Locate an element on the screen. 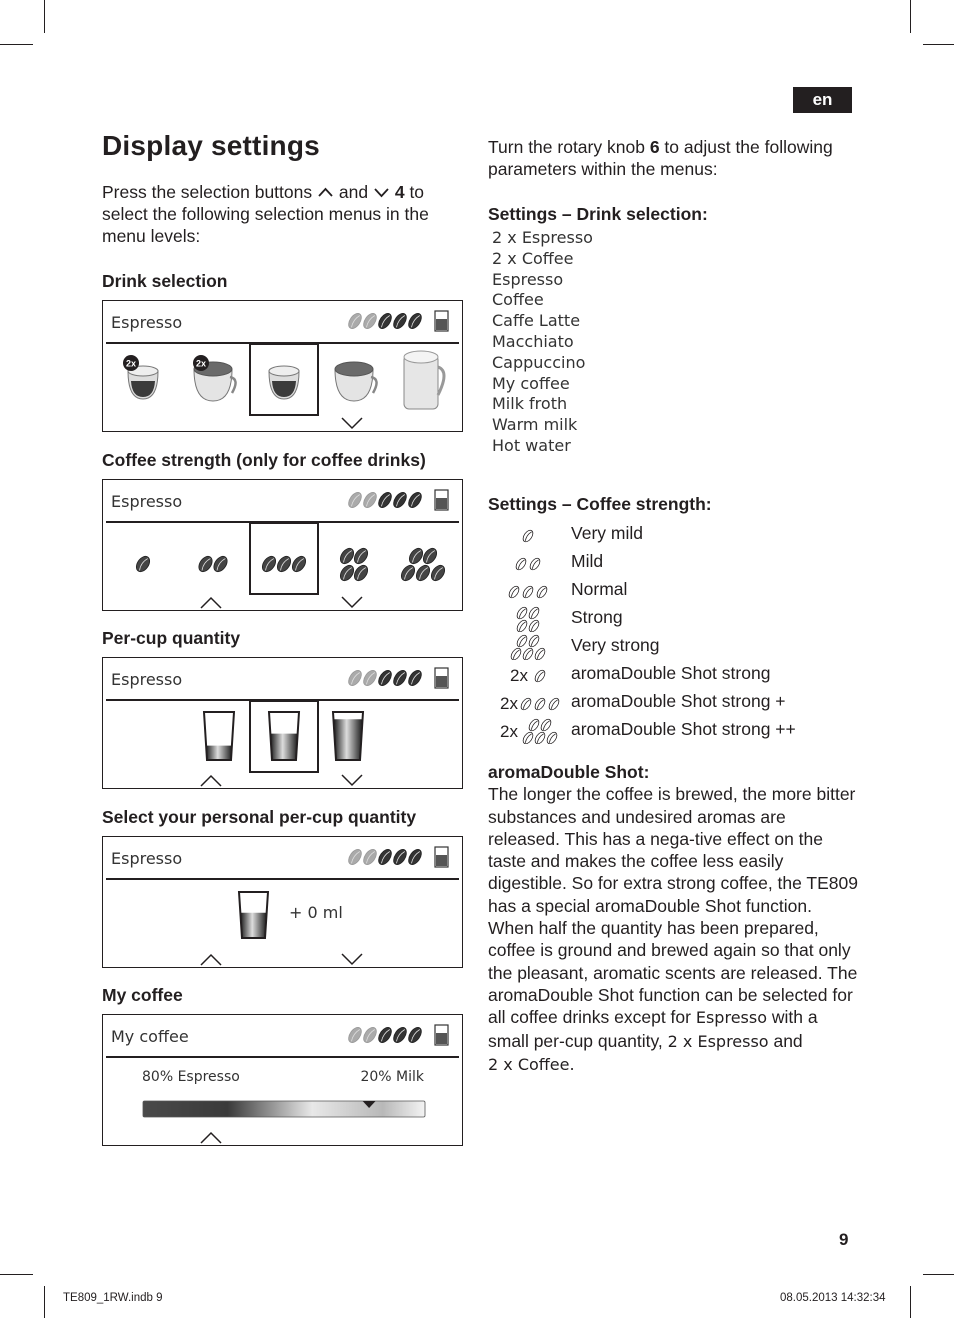  drink-settings-heading: Settings – Drink selection: is located at coordinates (598, 214).